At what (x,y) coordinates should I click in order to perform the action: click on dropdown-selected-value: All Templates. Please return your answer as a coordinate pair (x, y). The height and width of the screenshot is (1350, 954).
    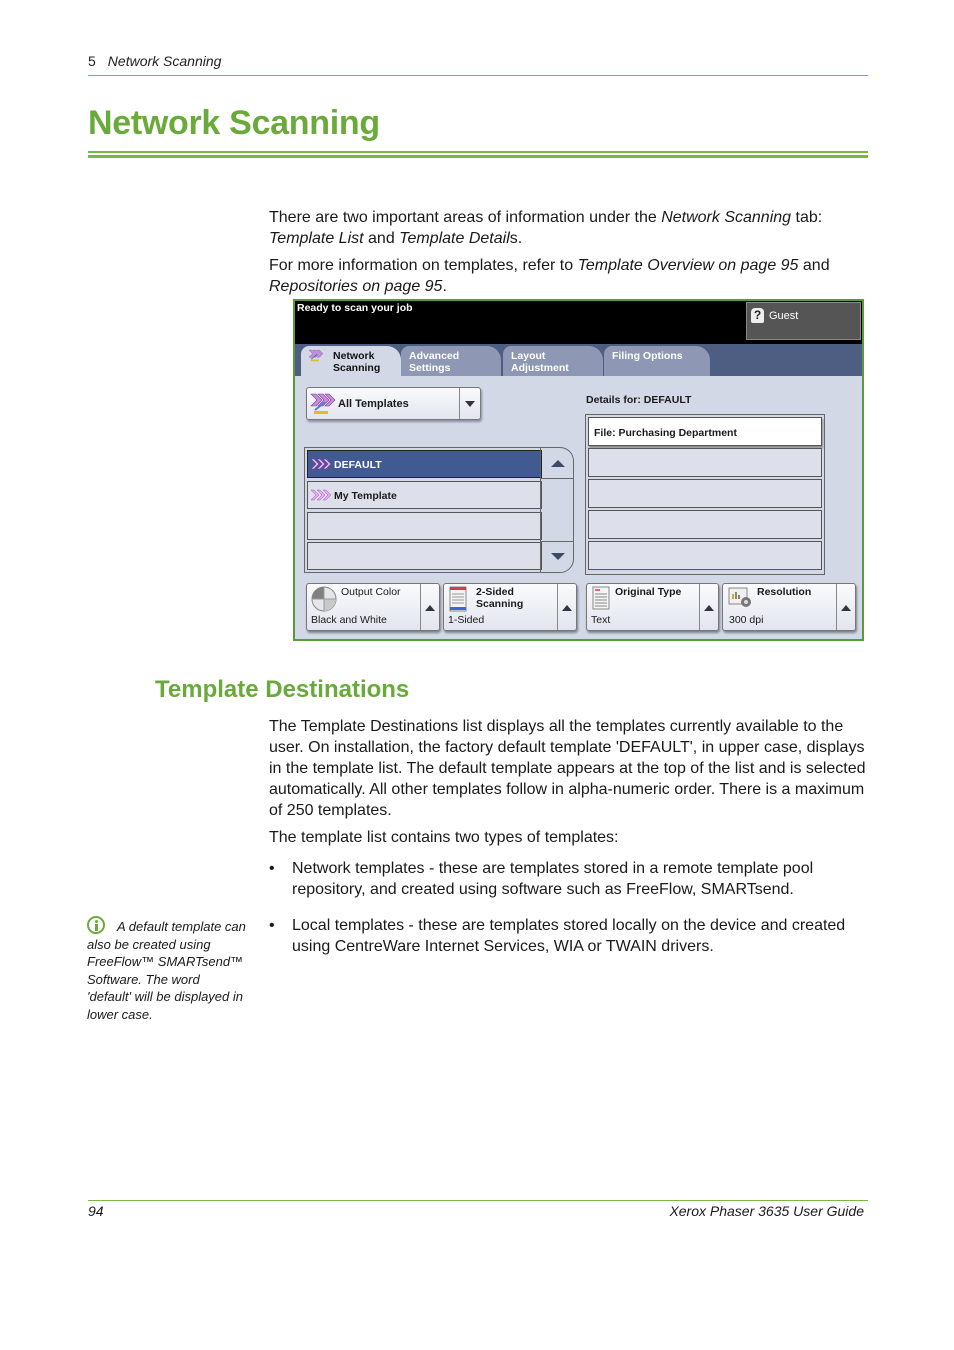
    Looking at the image, I should click on (373, 404).